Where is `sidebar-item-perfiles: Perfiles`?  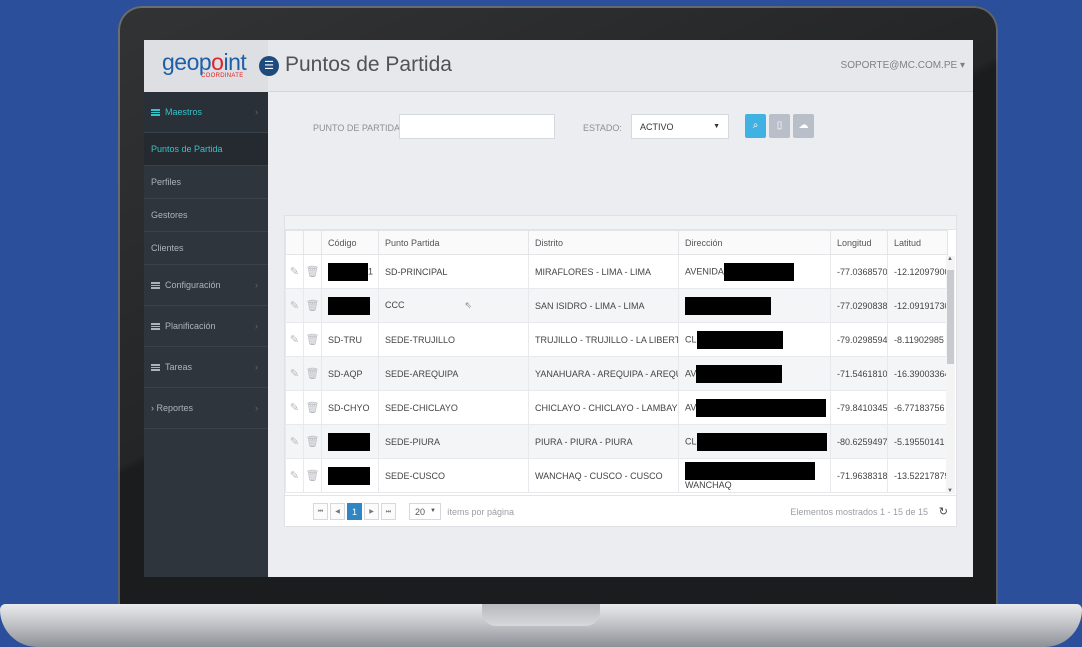
sidebar-item-perfiles: Perfiles is located at coordinates (206, 182).